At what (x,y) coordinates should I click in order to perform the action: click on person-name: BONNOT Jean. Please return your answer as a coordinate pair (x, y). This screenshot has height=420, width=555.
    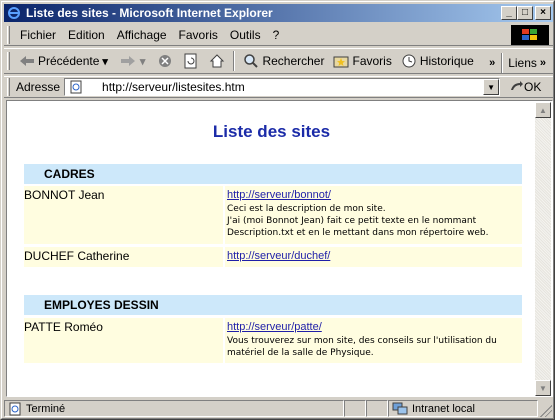
    Looking at the image, I should click on (123, 215).